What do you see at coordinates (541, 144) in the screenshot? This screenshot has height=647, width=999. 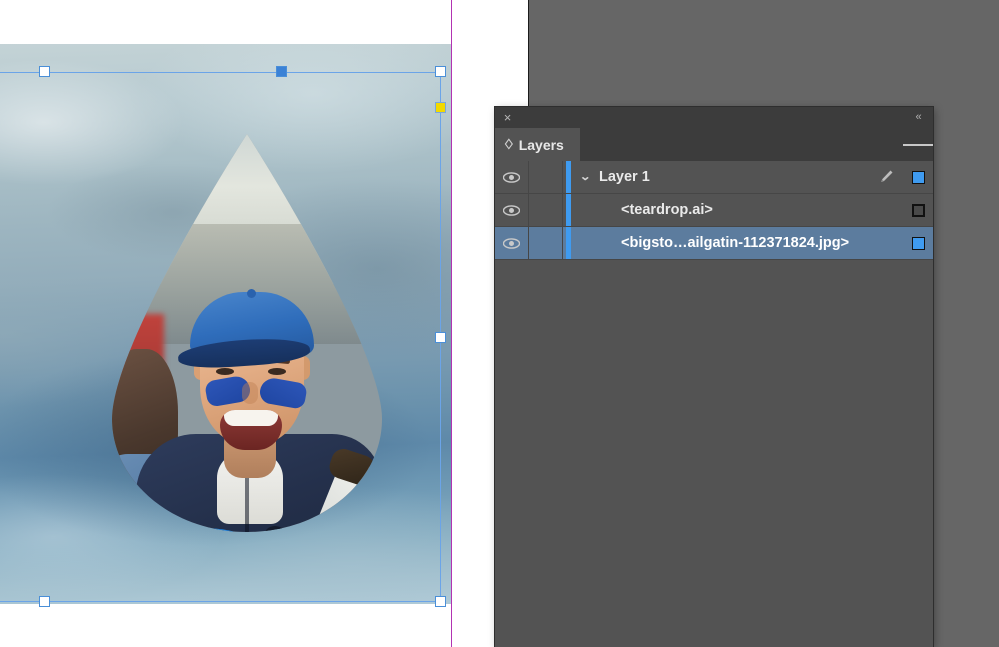 I see `tab-layers-label: Layers` at bounding box center [541, 144].